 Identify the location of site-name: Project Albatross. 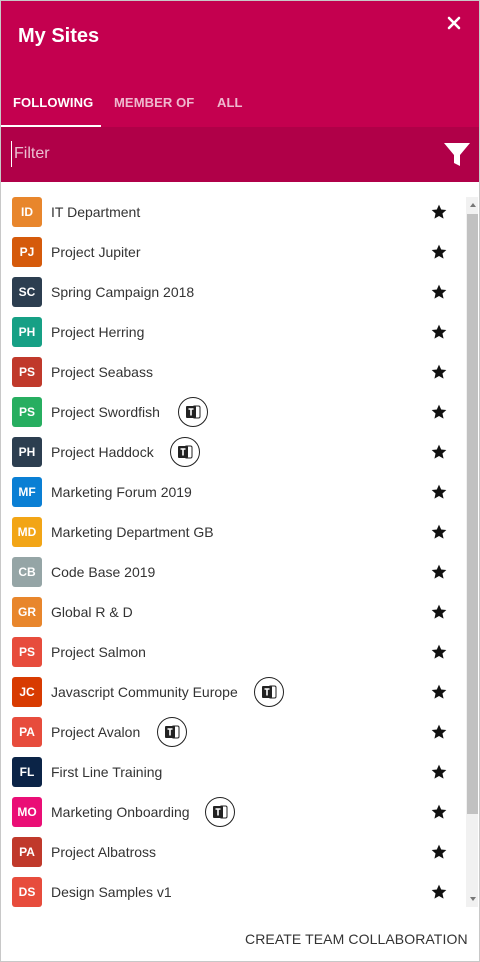
(104, 852).